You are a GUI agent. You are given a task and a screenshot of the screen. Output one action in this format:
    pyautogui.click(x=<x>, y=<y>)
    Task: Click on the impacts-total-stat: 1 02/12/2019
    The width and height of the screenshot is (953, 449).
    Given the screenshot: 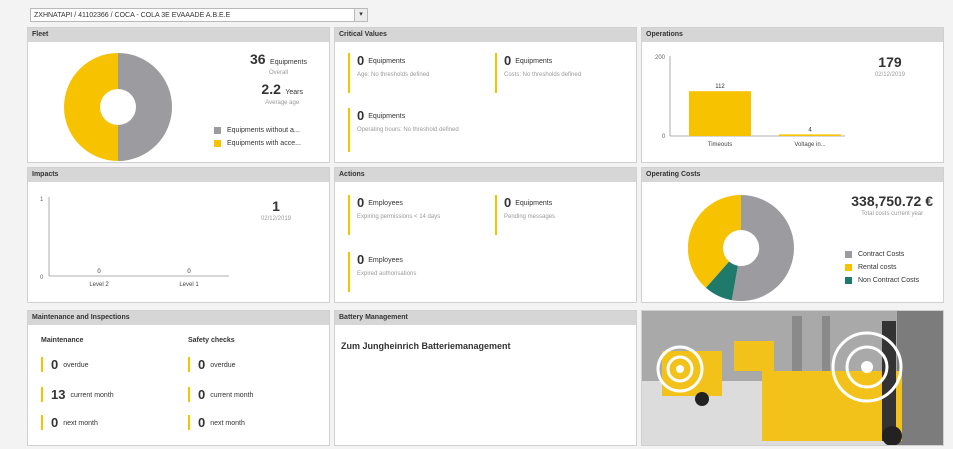 What is the action you would take?
    pyautogui.click(x=276, y=210)
    